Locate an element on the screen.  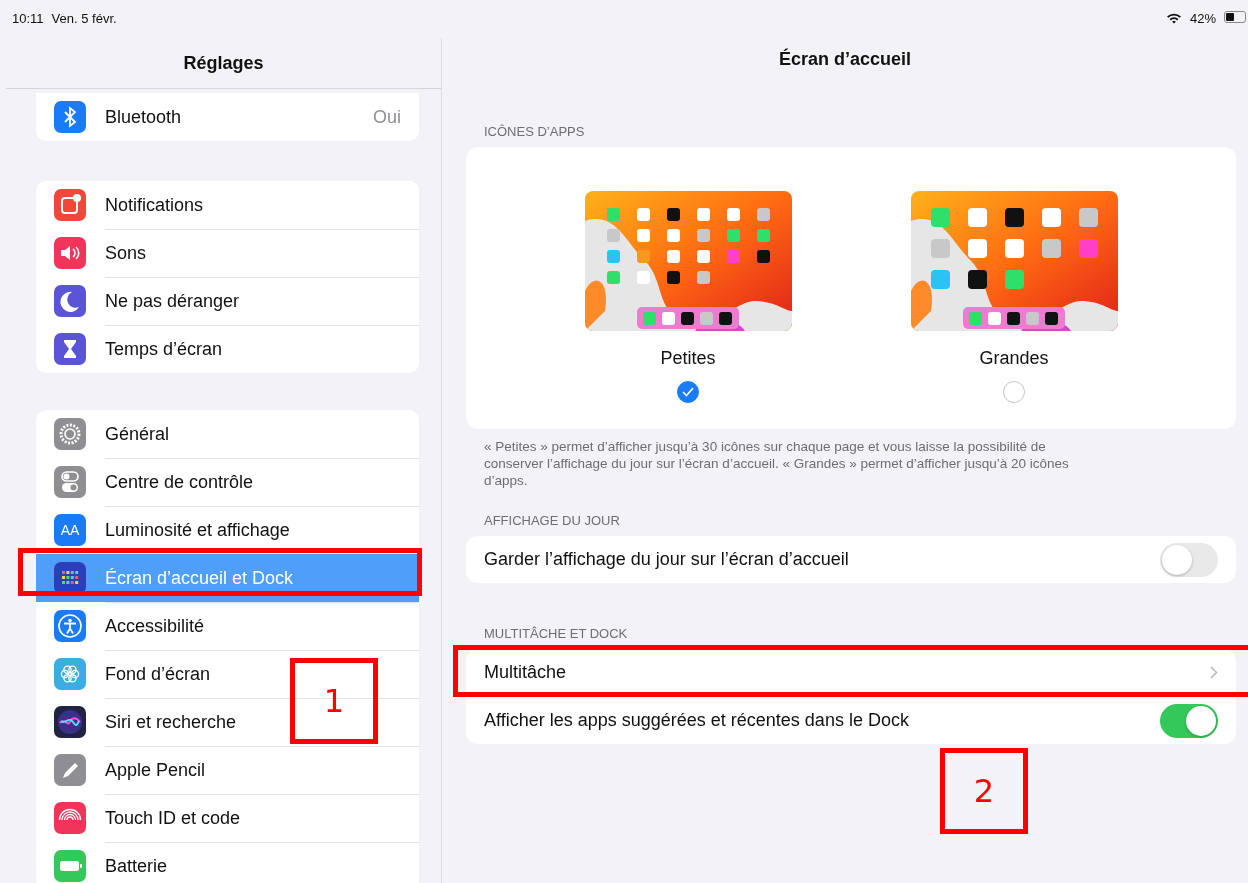
callout-number: 1 is located at coordinates (334, 701).